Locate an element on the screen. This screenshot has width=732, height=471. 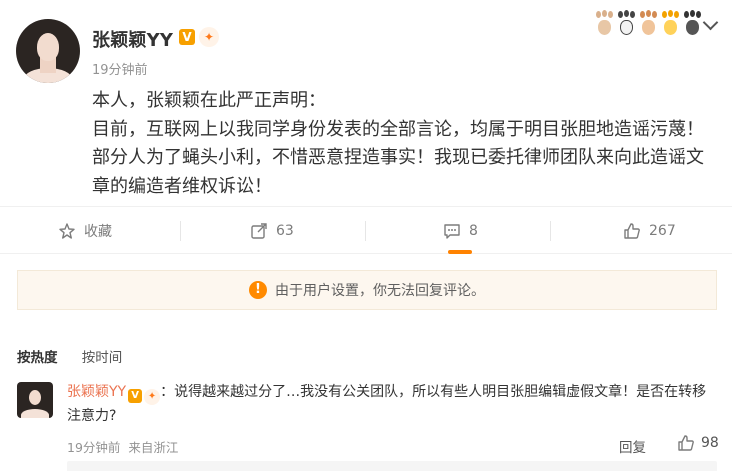
warning-icon: ! is located at coordinates (258, 290).